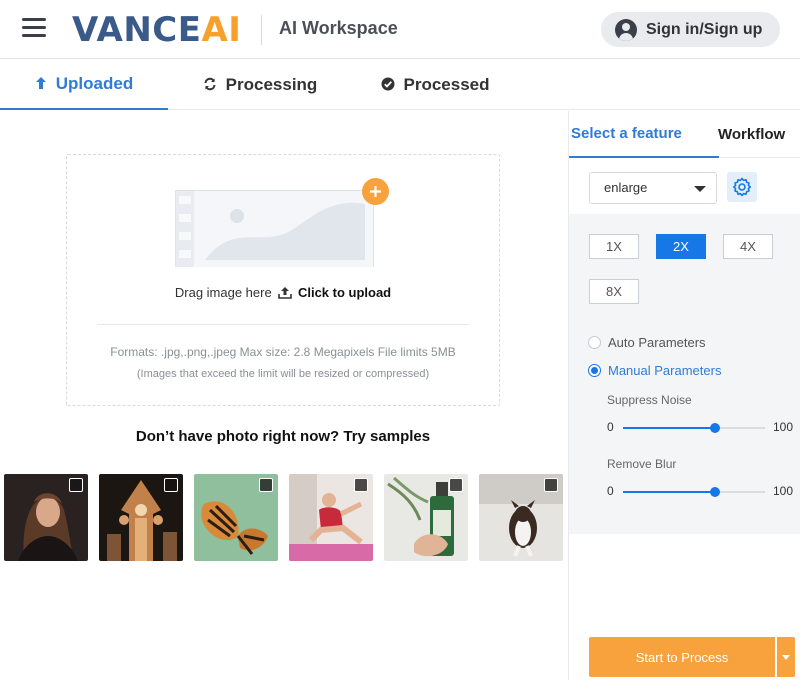 Image resolution: width=800 pixels, height=680 pixels. What do you see at coordinates (653, 188) in the screenshot?
I see `feature-select: enlarge` at bounding box center [653, 188].